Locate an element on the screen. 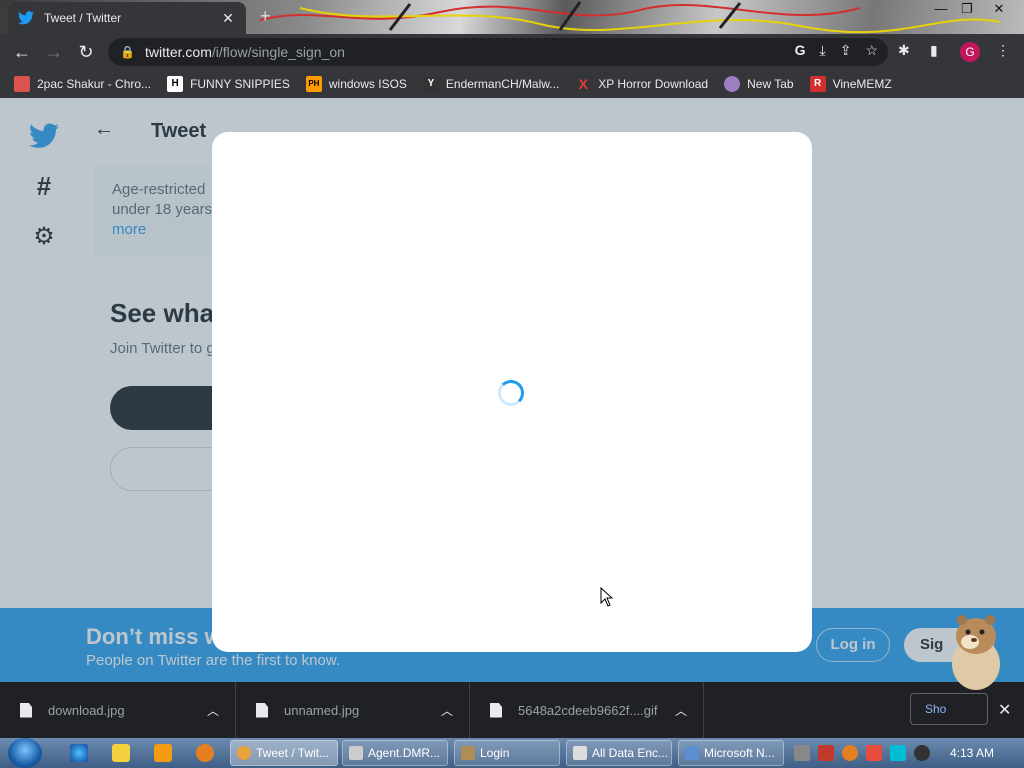 This screenshot has height=768, width=1024. bookmark-label: FUNNY SNIPPIES is located at coordinates (240, 84).